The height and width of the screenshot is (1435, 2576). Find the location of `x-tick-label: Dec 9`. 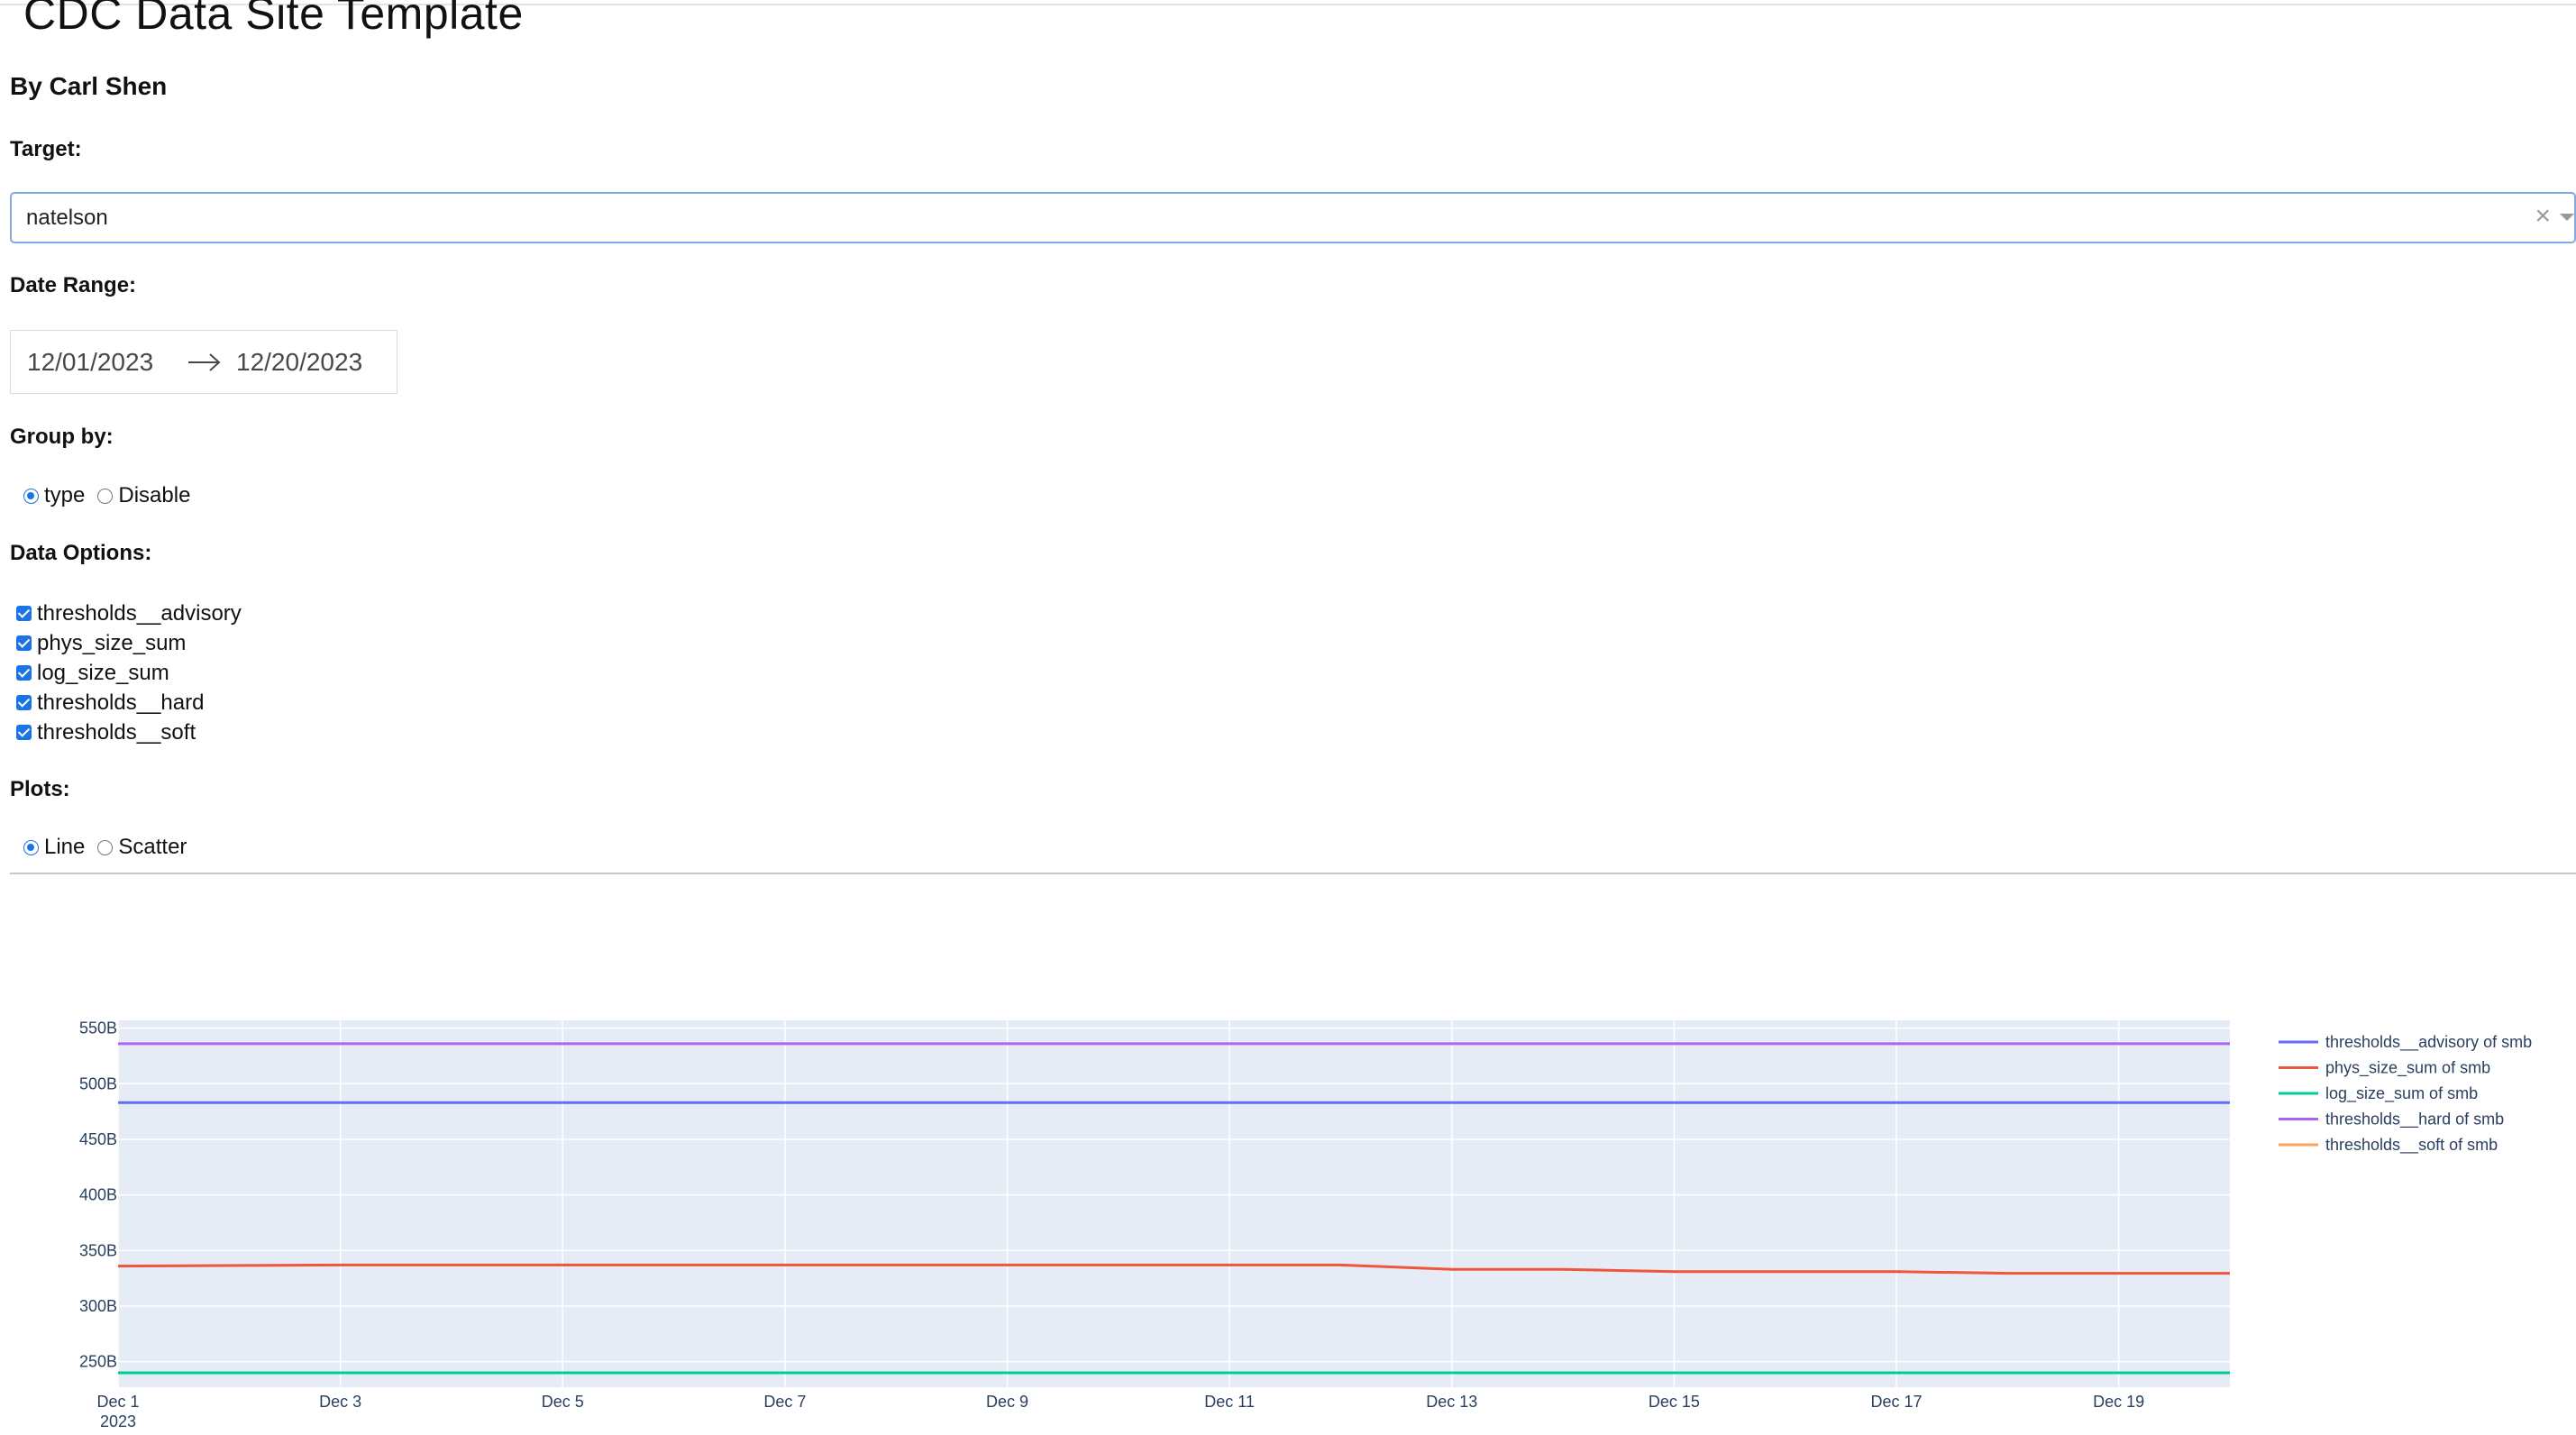

x-tick-label: Dec 9 is located at coordinates (1007, 1402).